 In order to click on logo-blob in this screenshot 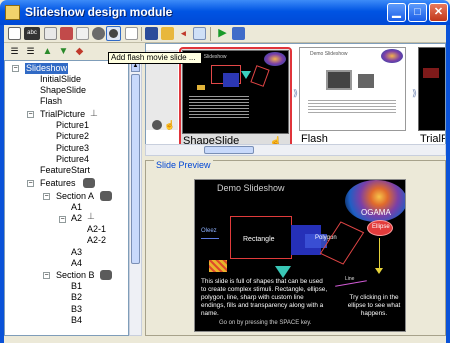, I will do `click(275, 59)`.